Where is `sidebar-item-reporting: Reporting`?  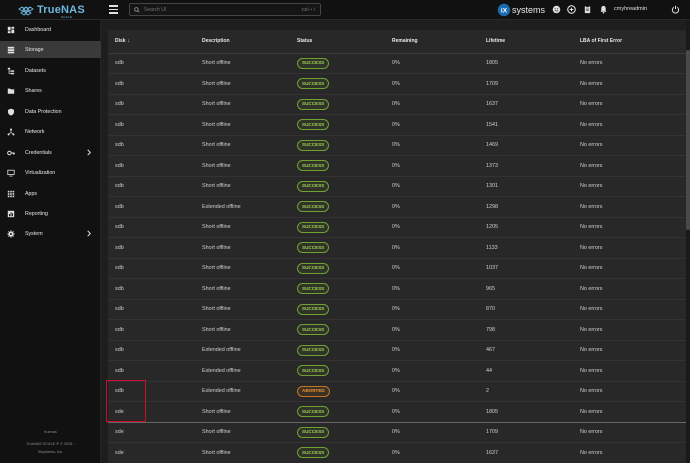 sidebar-item-reporting: Reporting is located at coordinates (50, 213).